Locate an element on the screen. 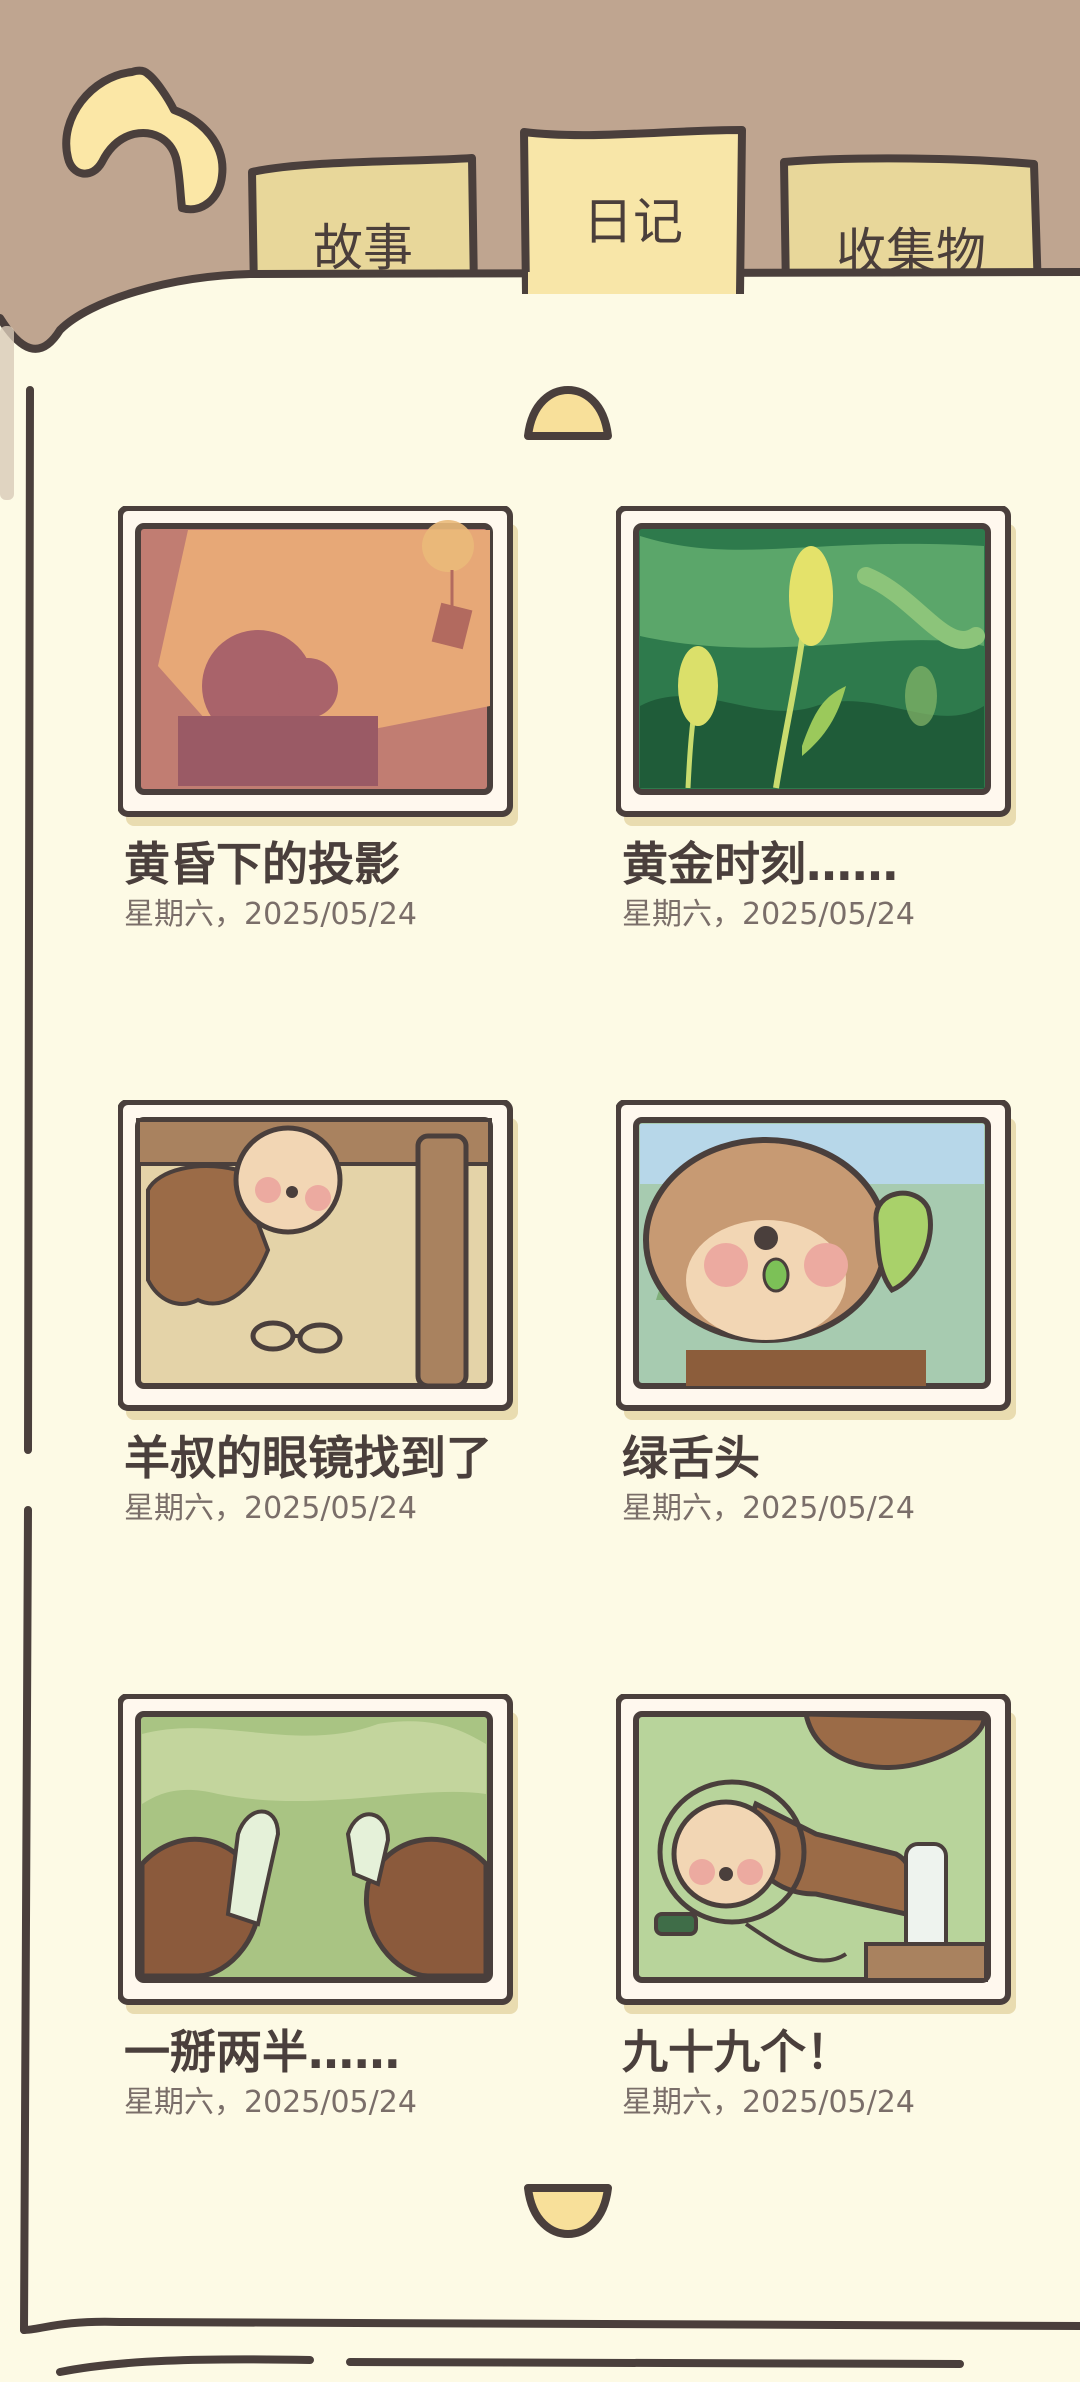 Image resolution: width=1080 pixels, height=2382 pixels. diary-entry-card: 绿舌头 星期六，2025/05/24 is located at coordinates (821, 1313).